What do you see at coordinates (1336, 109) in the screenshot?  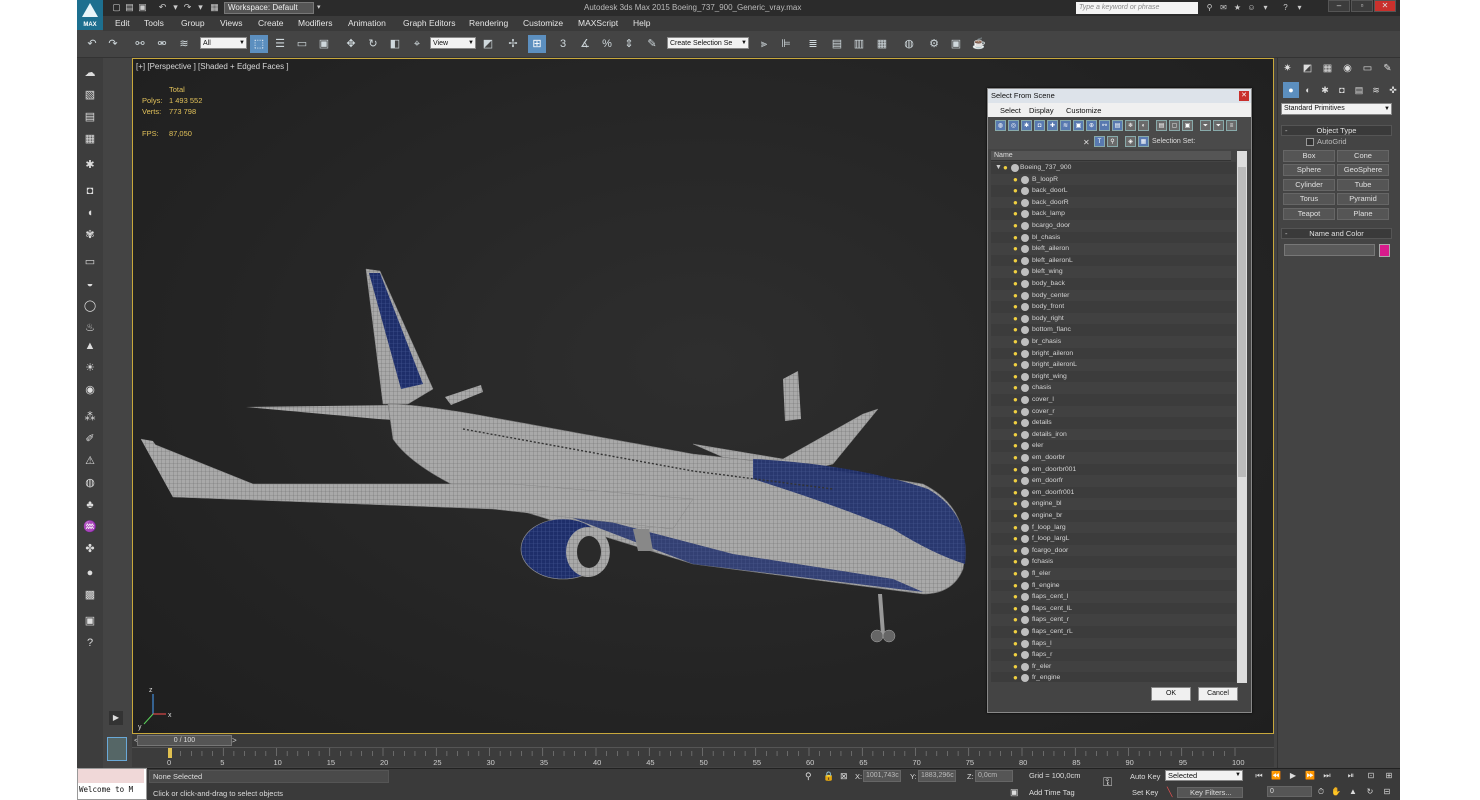 I see `object-category-dropdown: Standard Primitives ▼` at bounding box center [1336, 109].